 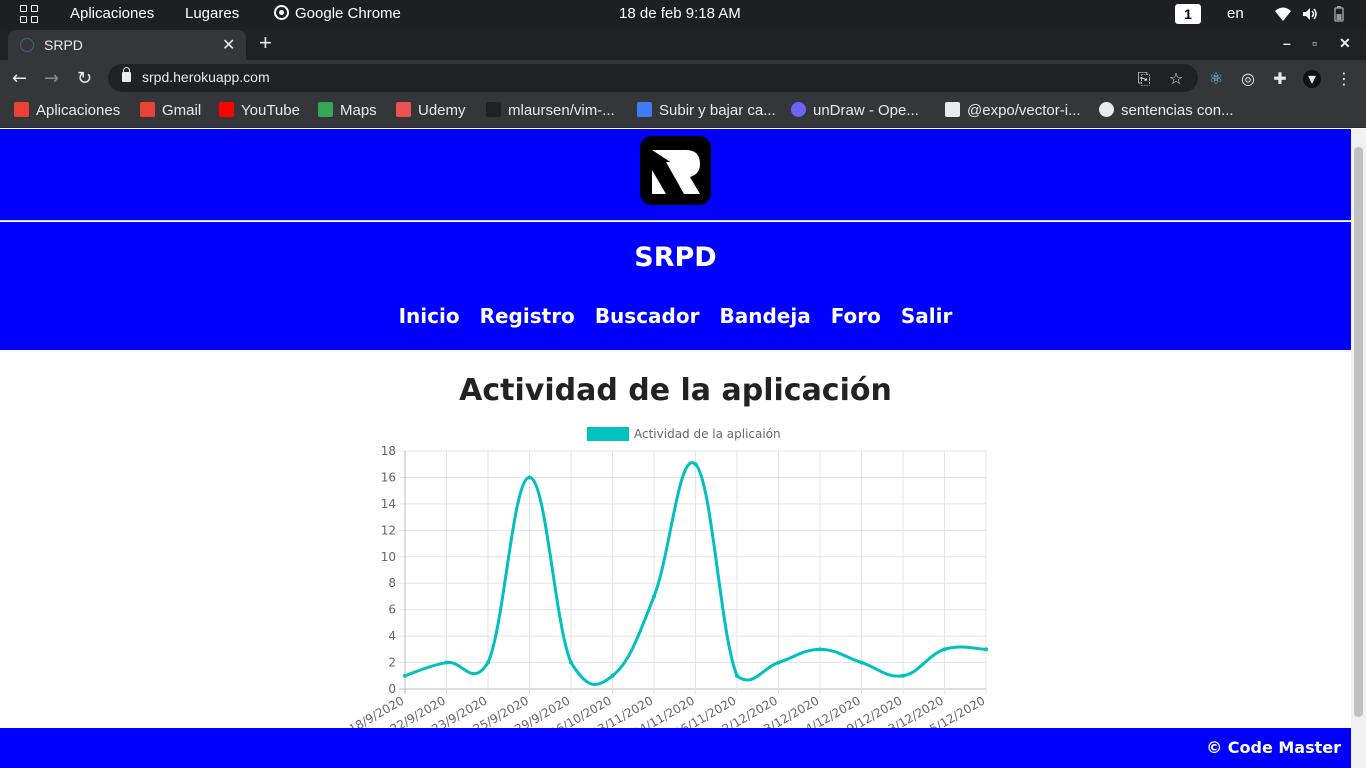 I want to click on nav-bandeja: Bandeja, so click(x=764, y=316).